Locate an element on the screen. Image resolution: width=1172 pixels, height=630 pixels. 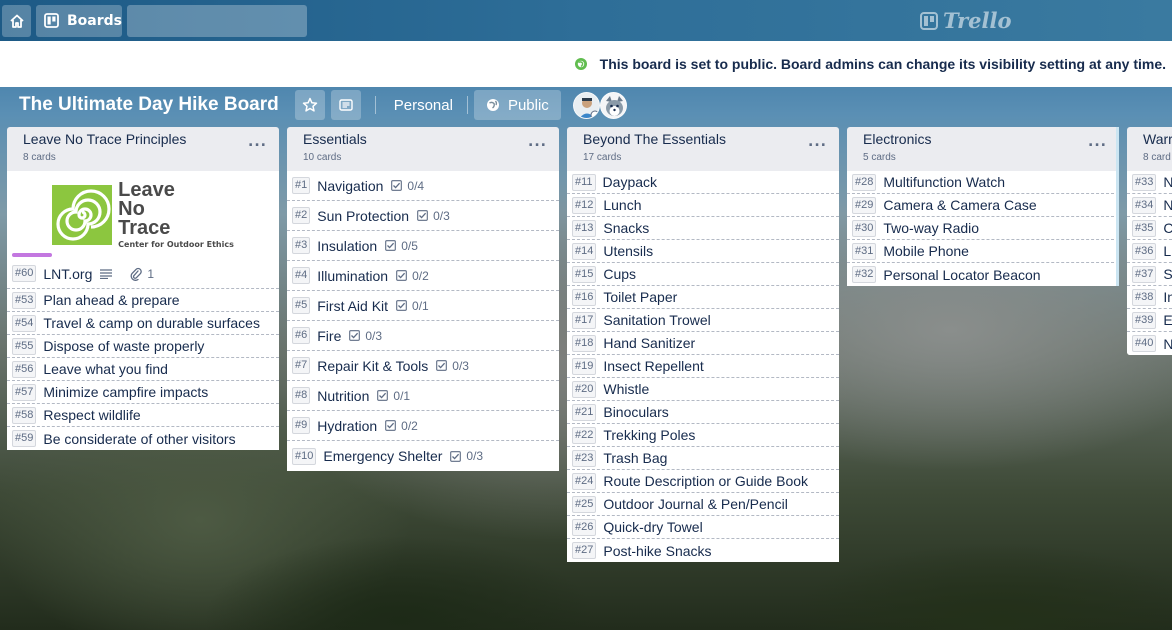
card-title: Hand Sanitizer is located at coordinates (649, 343).